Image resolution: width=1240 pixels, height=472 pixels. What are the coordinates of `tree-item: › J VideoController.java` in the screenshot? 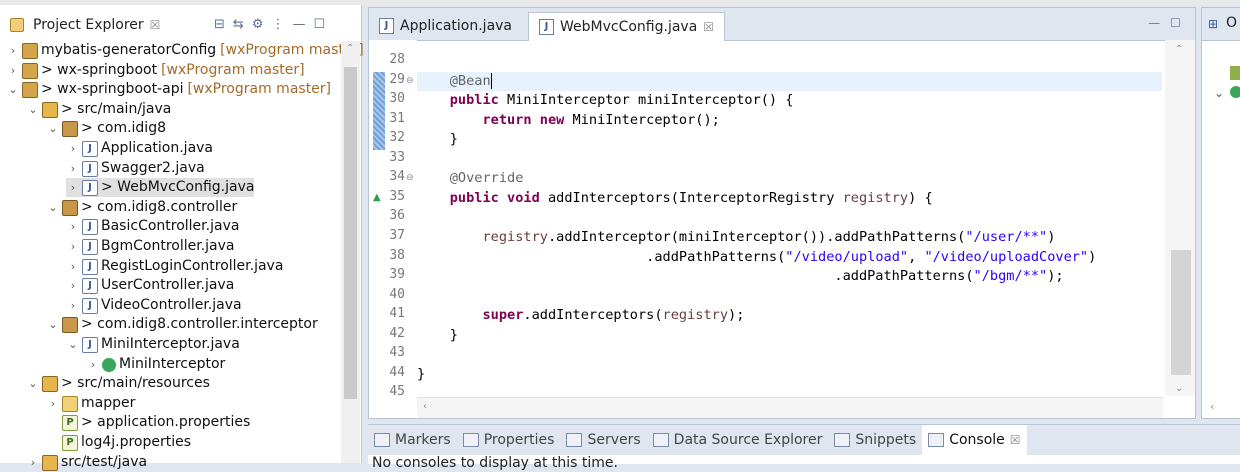 It's located at (154, 305).